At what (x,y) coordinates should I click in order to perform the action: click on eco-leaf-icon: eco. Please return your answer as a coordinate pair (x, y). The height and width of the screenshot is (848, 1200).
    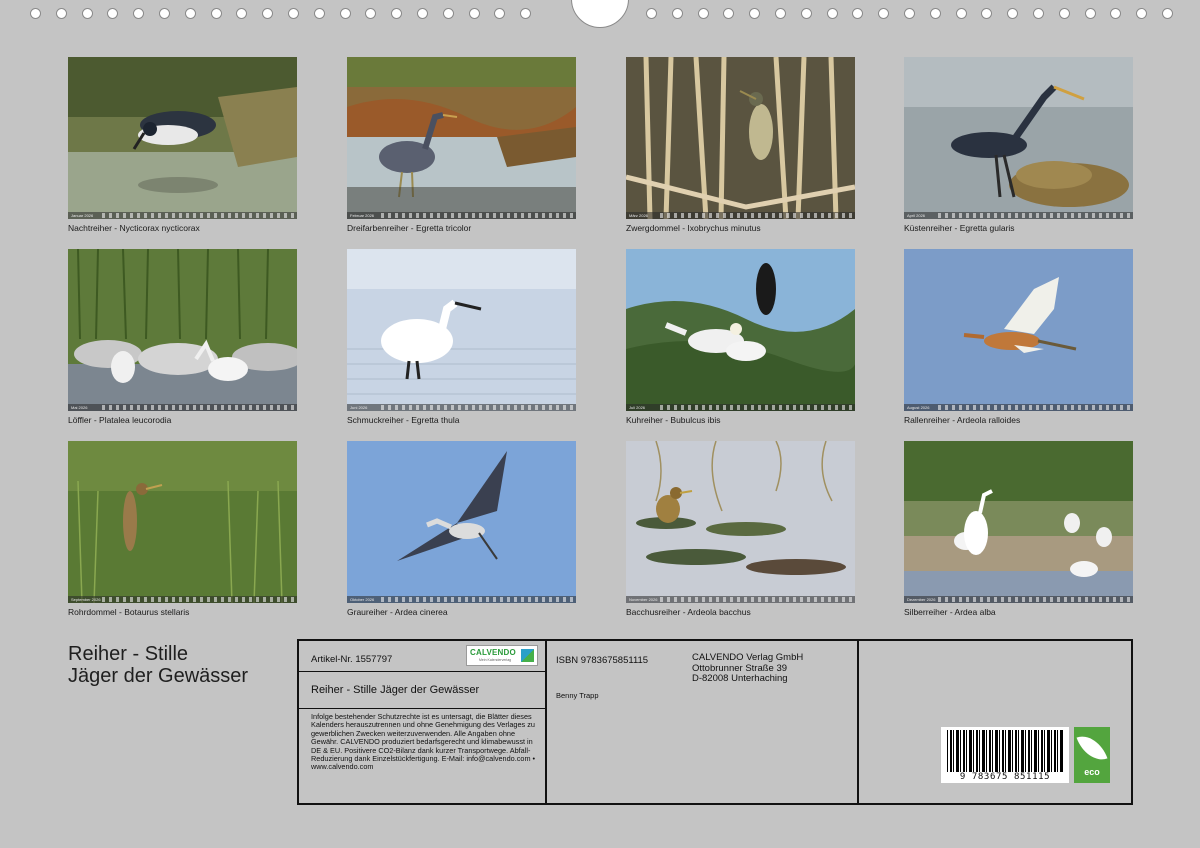
    Looking at the image, I should click on (1092, 755).